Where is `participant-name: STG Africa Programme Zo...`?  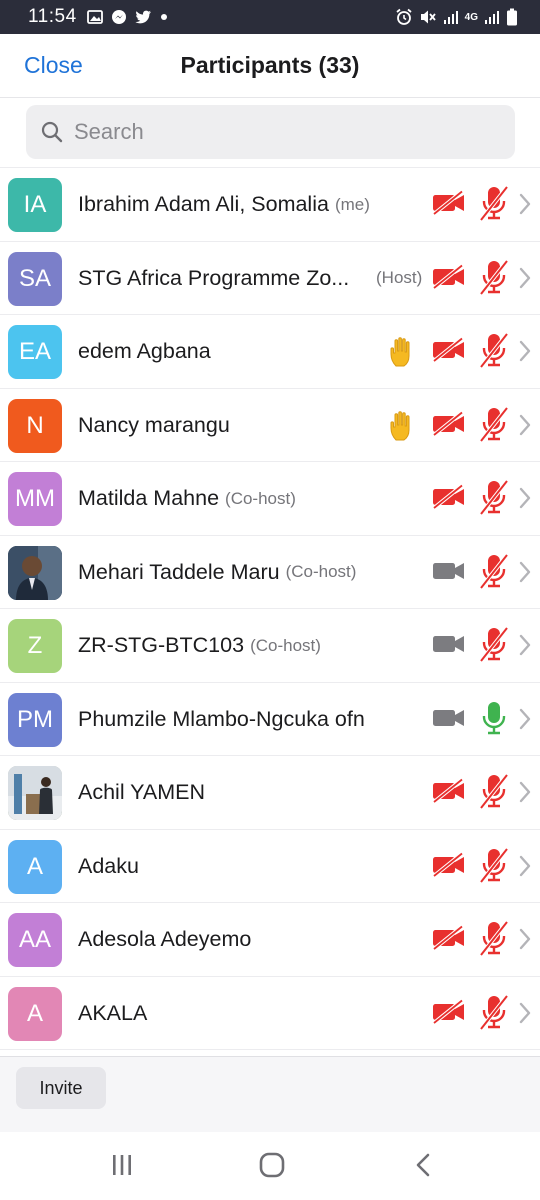 participant-name: STG Africa Programme Zo... is located at coordinates (214, 277).